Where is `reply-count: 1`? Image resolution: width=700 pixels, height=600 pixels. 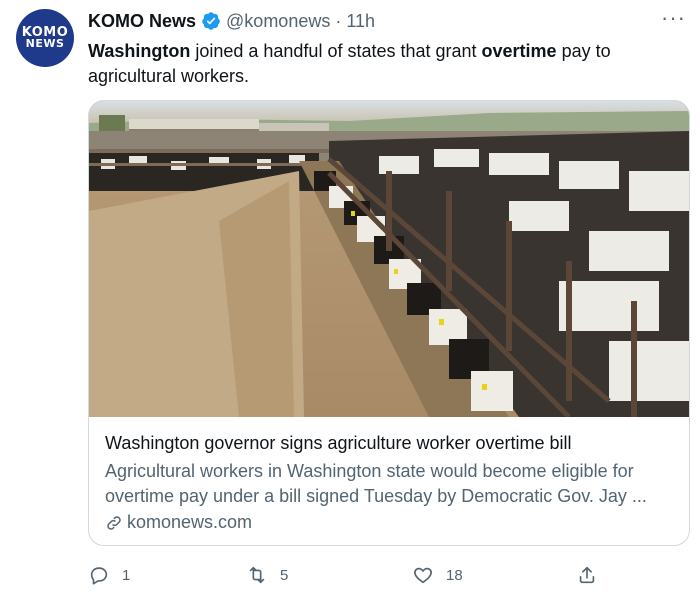
reply-count: 1 is located at coordinates (126, 575).